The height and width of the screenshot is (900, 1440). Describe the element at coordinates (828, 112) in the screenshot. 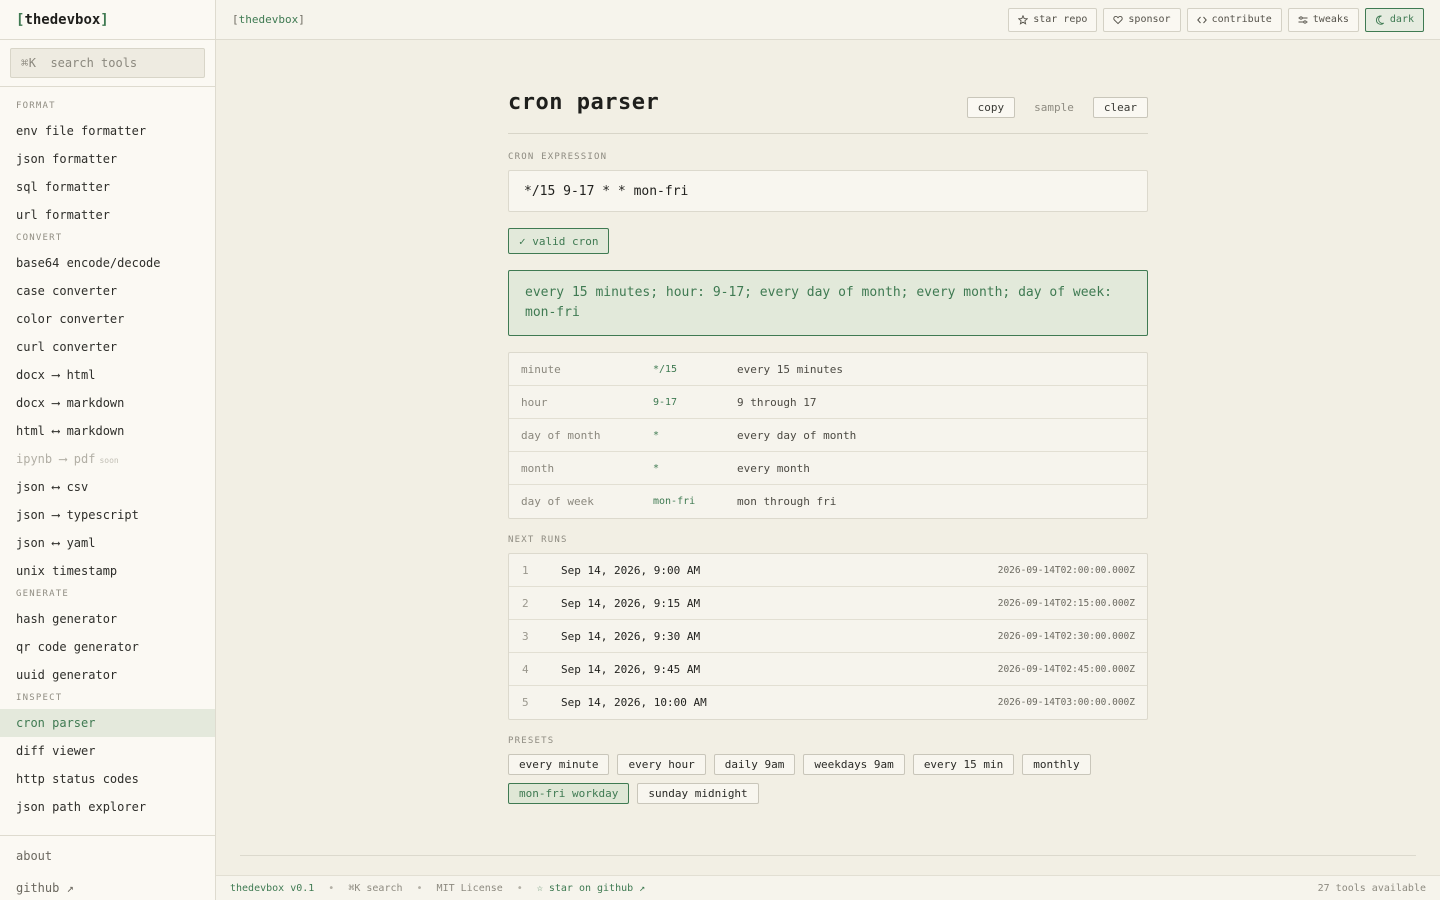

I see `title-row: cron parser copy sample clear` at that location.